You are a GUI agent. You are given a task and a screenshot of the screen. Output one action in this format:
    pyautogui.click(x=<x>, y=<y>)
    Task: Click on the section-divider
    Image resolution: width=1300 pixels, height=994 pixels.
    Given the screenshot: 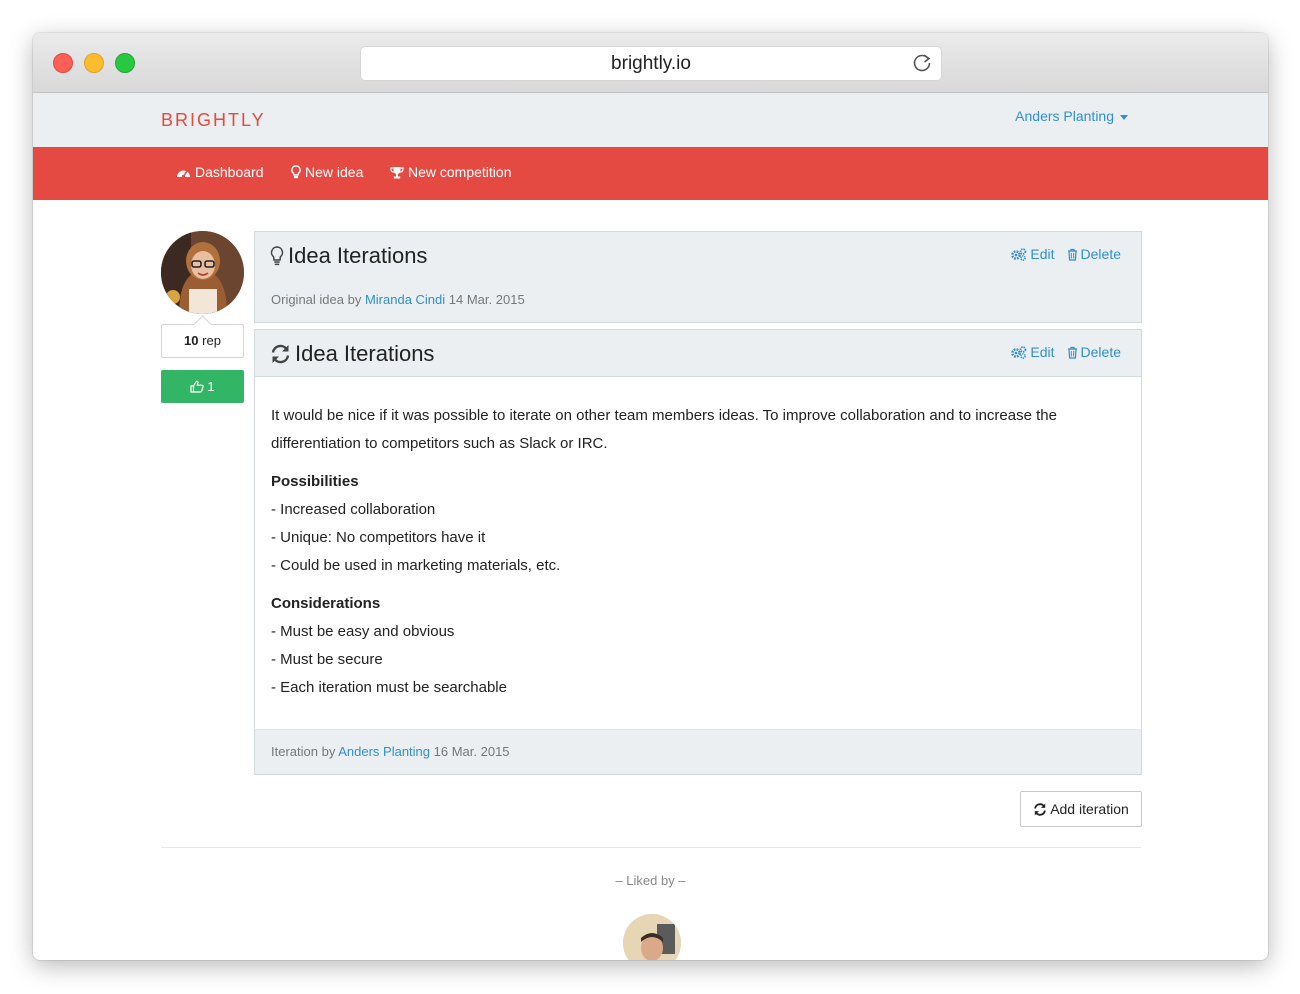 What is the action you would take?
    pyautogui.click(x=651, y=847)
    